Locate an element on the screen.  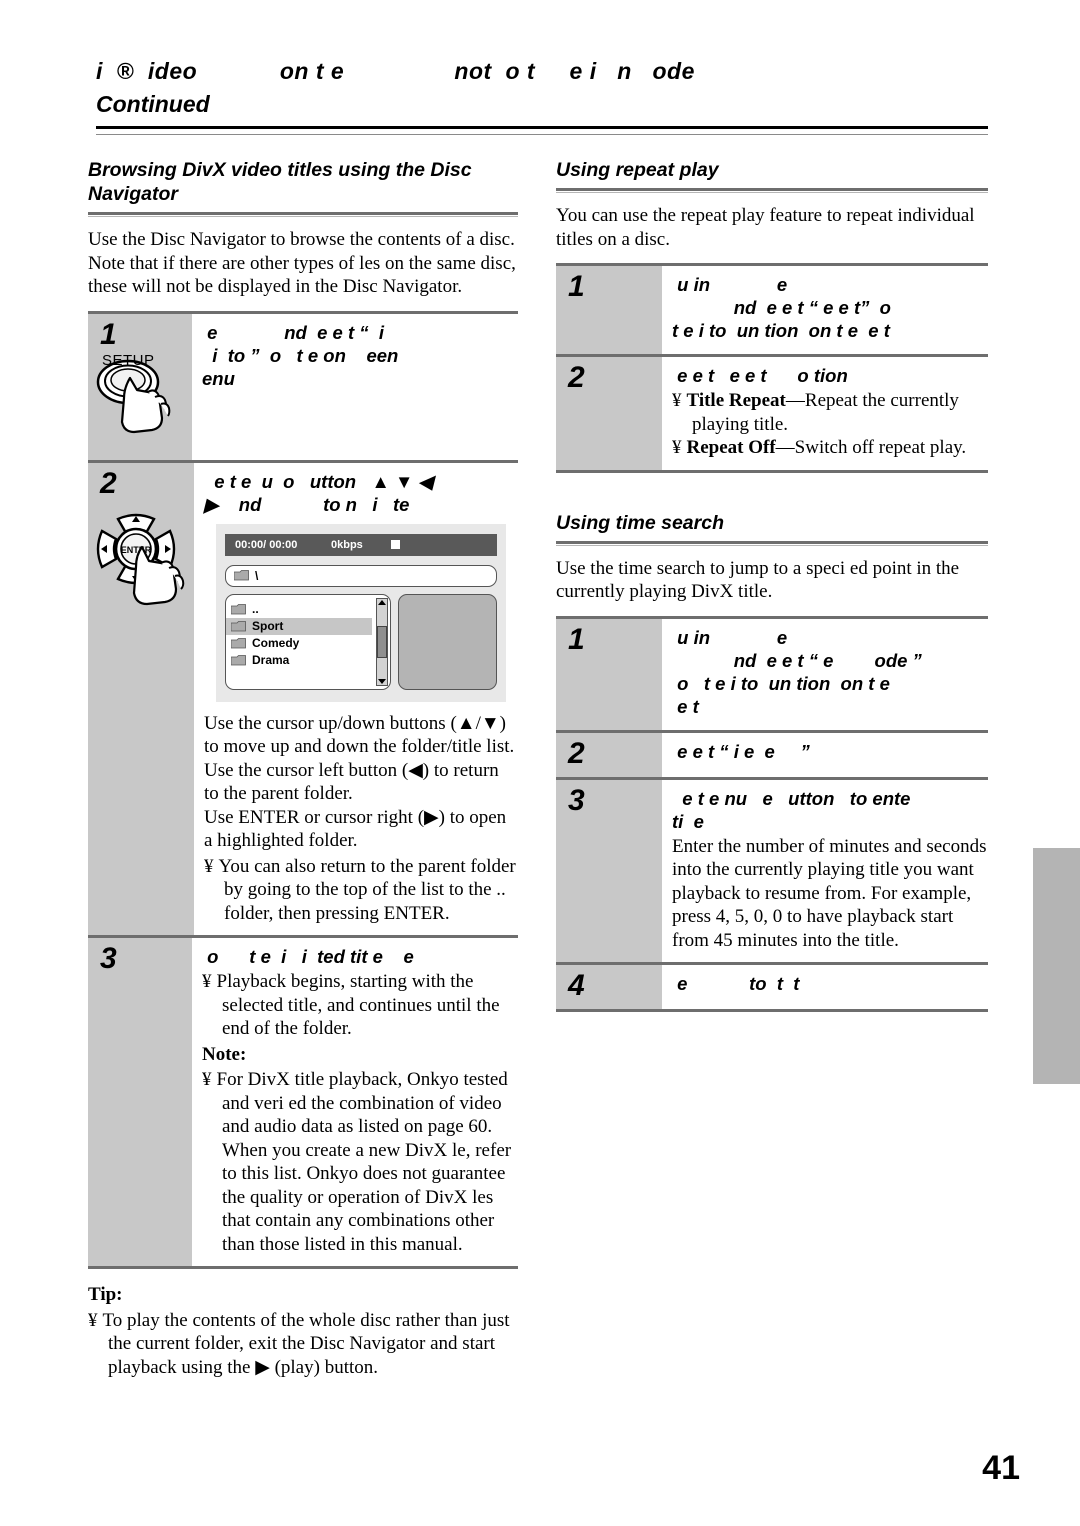
step-instruction-time-2: e e t “ i e e ” is located at coordinates (741, 751).